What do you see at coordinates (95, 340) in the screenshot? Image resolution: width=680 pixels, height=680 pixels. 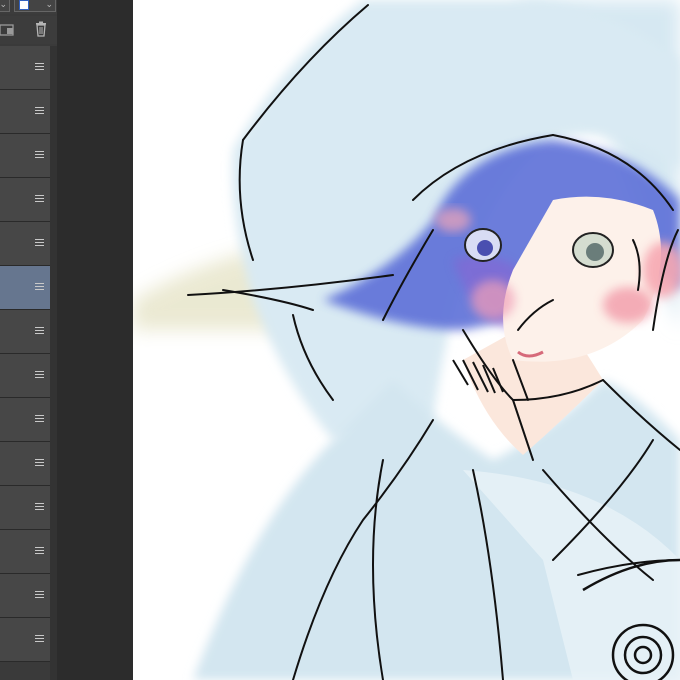 I see `panel-divider` at bounding box center [95, 340].